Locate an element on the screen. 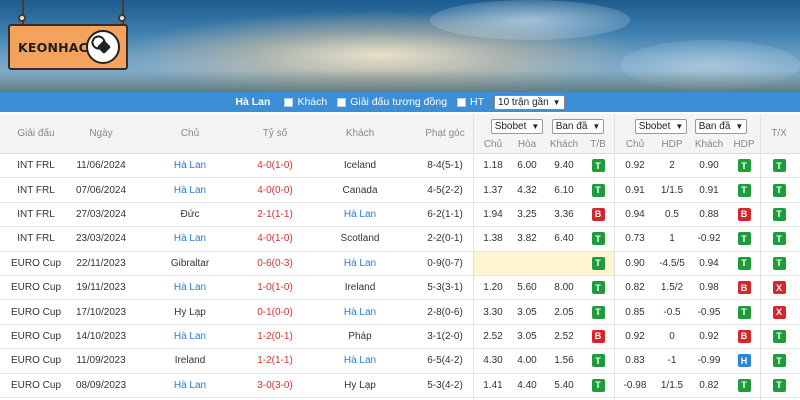 This screenshot has width=800, height=400. cell-away: Scotland is located at coordinates (360, 239).